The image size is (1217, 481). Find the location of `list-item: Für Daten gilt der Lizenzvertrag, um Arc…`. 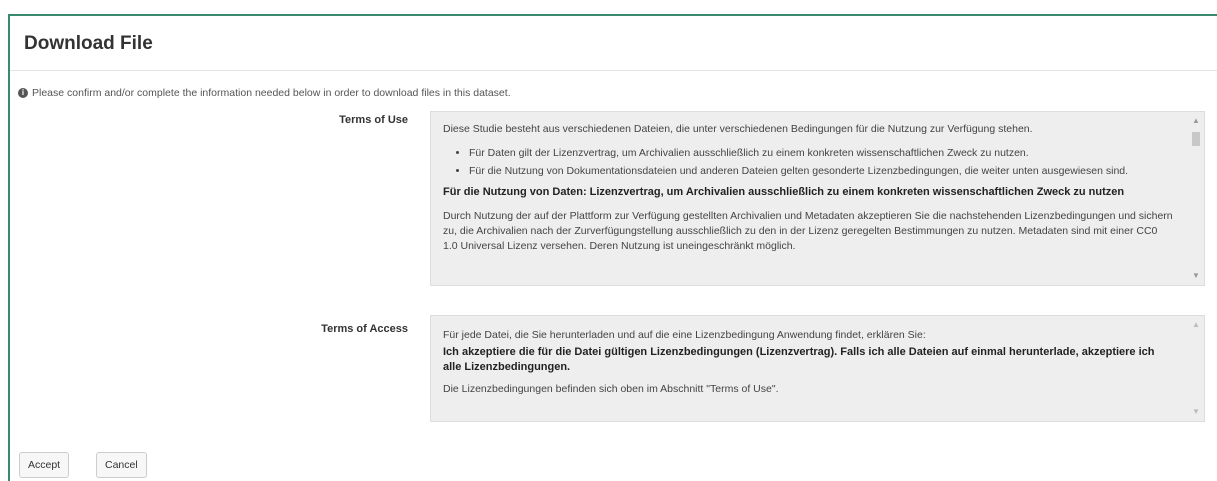

list-item: Für Daten gilt der Lizenzvertrag, um Arc… is located at coordinates (821, 153).